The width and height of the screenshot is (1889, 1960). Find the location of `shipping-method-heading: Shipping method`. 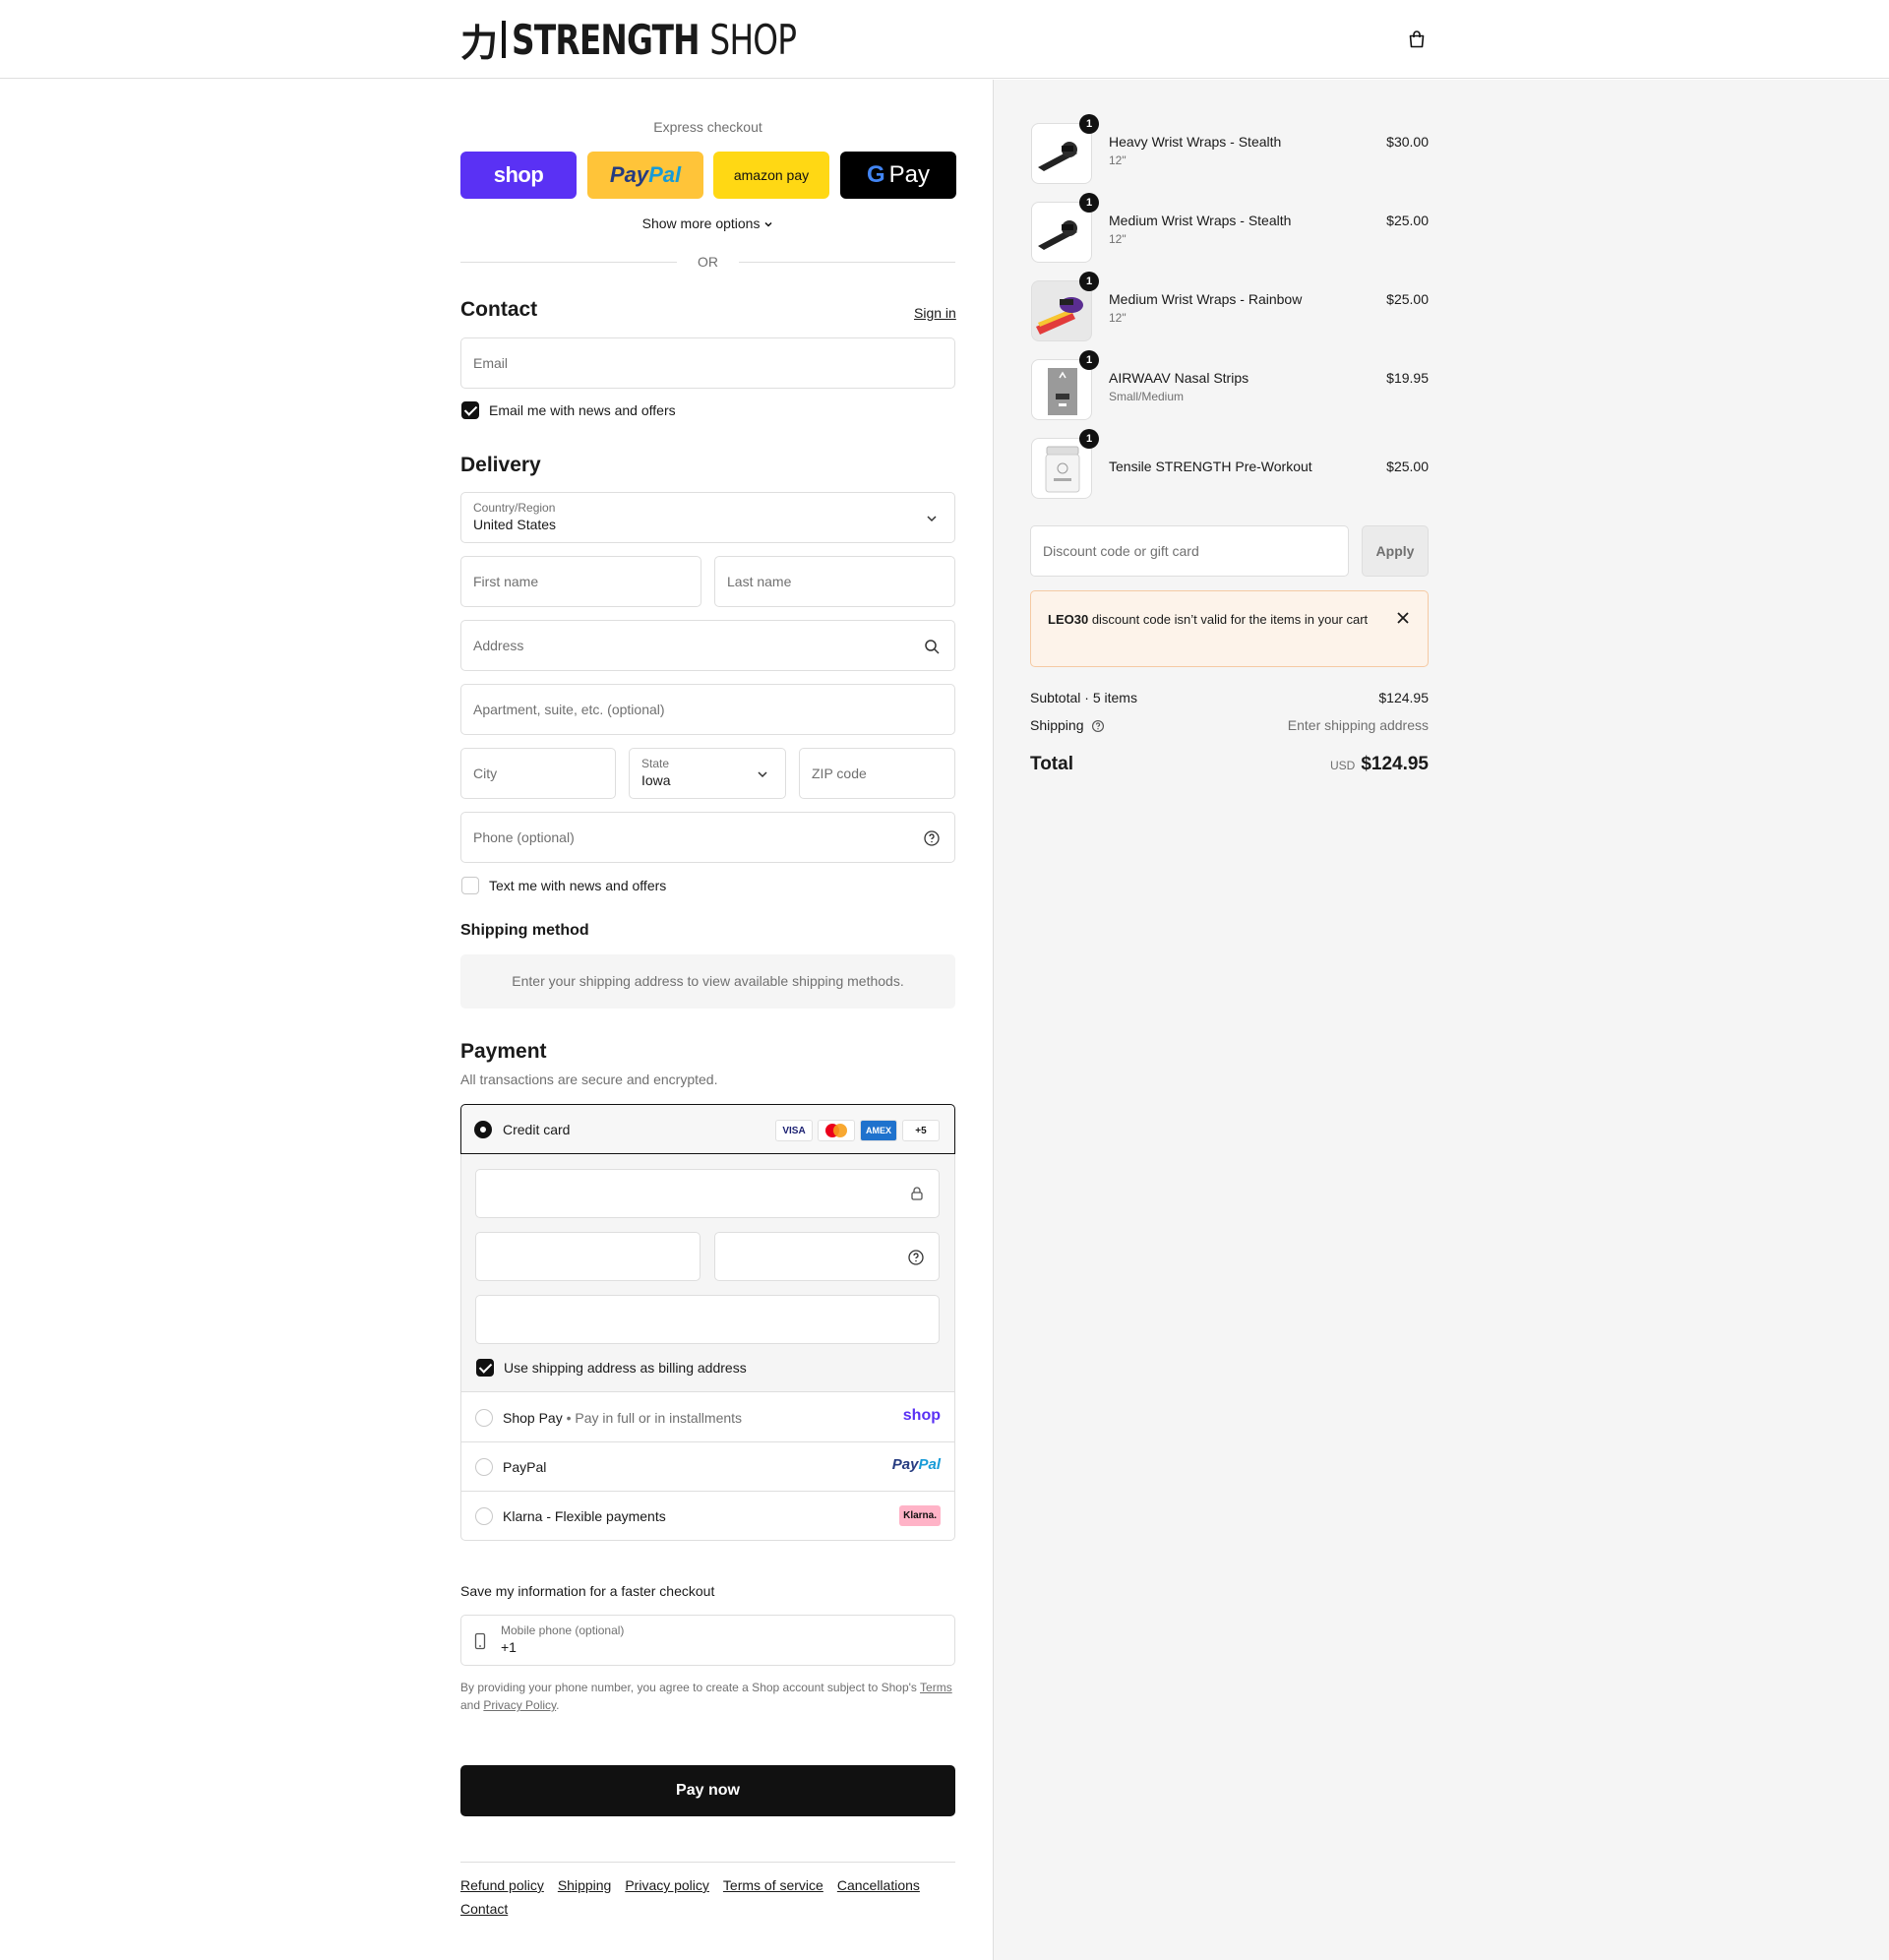

shipping-method-heading: Shipping method is located at coordinates (524, 930).